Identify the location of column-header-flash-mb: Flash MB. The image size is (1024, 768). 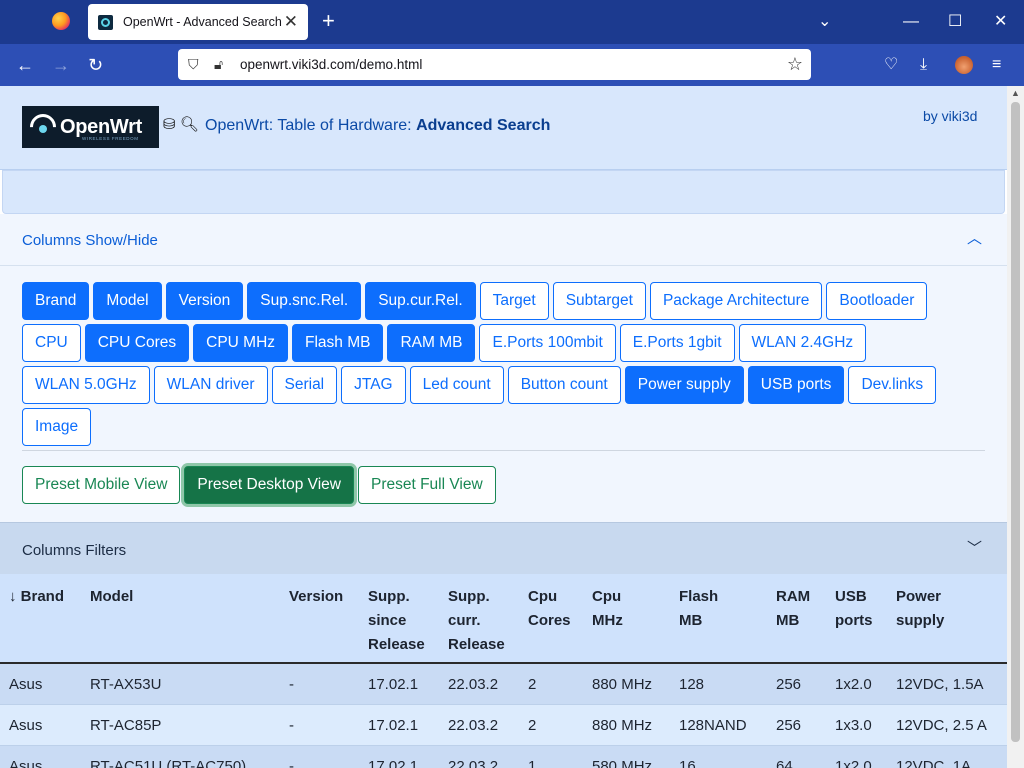
(698, 609).